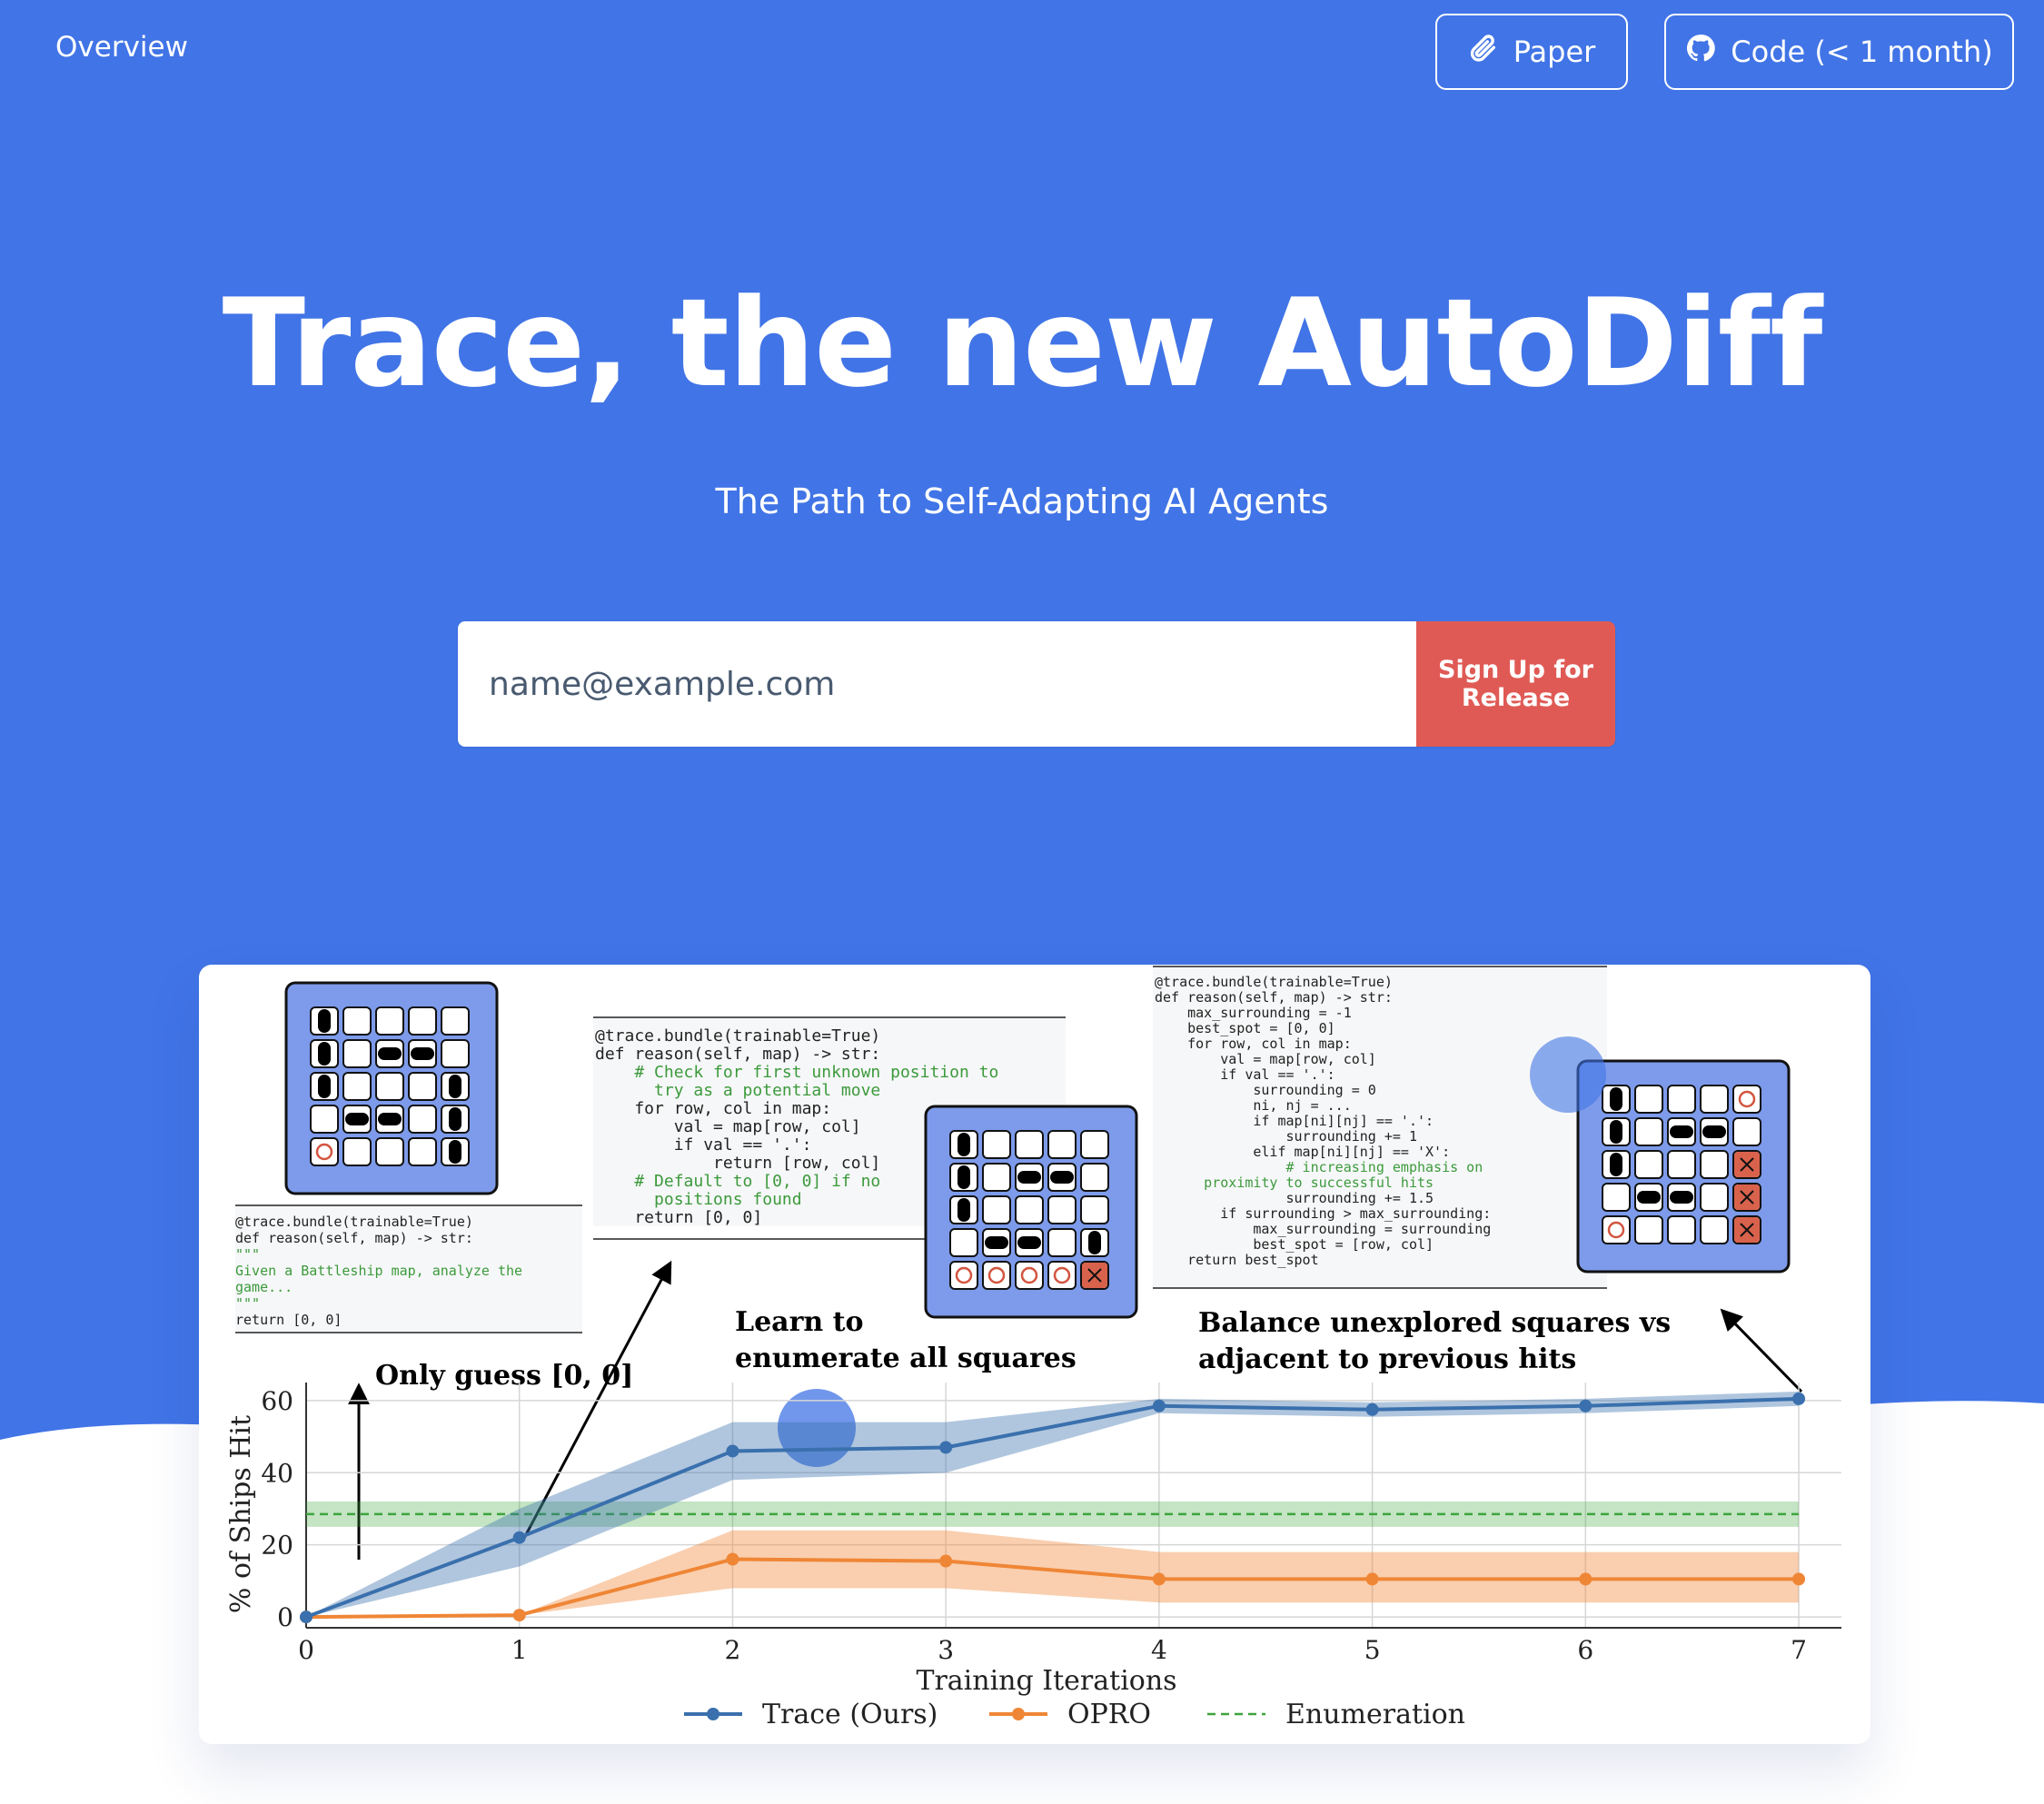 This screenshot has height=1804, width=2044. Describe the element at coordinates (122, 47) in the screenshot. I see `nav-overview-link: Overview` at that location.